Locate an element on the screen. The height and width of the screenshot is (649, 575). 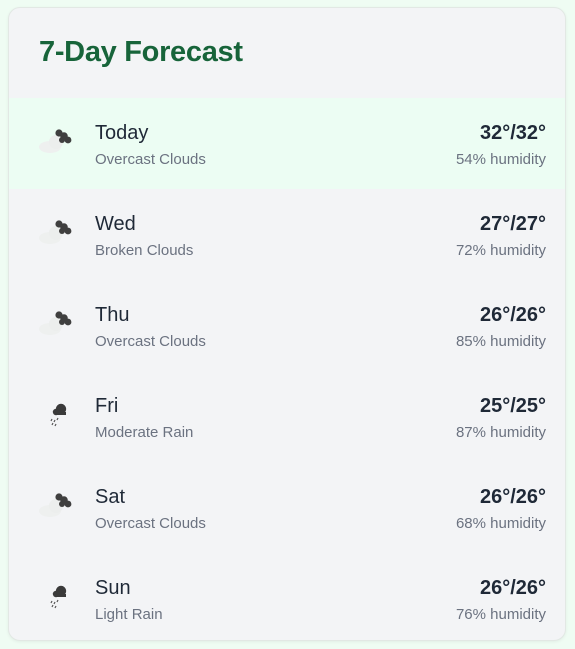
day-label: Sun is located at coordinates (113, 588).